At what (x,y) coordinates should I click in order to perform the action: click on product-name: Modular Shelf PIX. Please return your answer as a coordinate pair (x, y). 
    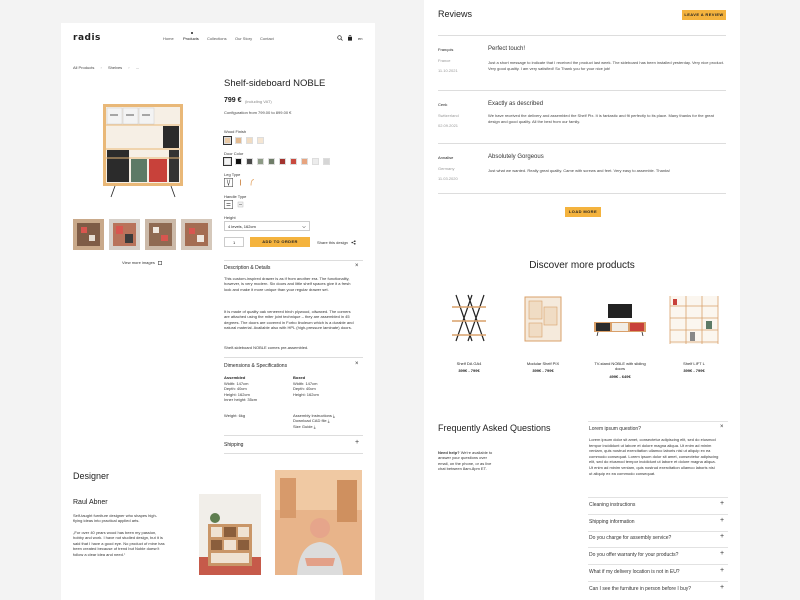
    Looking at the image, I should click on (543, 363).